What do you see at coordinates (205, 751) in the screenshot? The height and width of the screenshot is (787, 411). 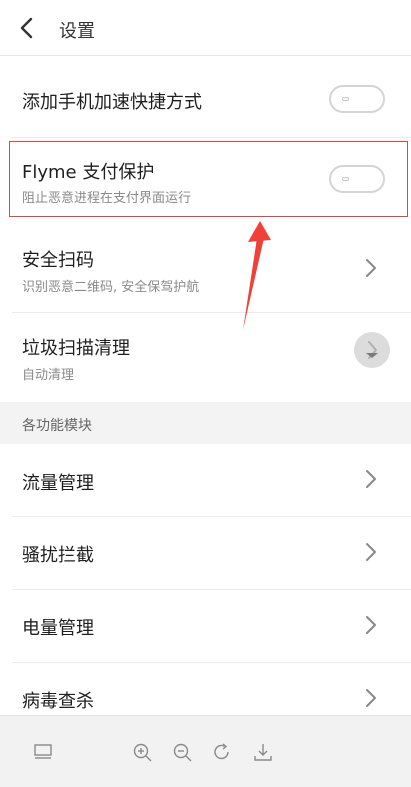 I see `bottom-toolbar` at bounding box center [205, 751].